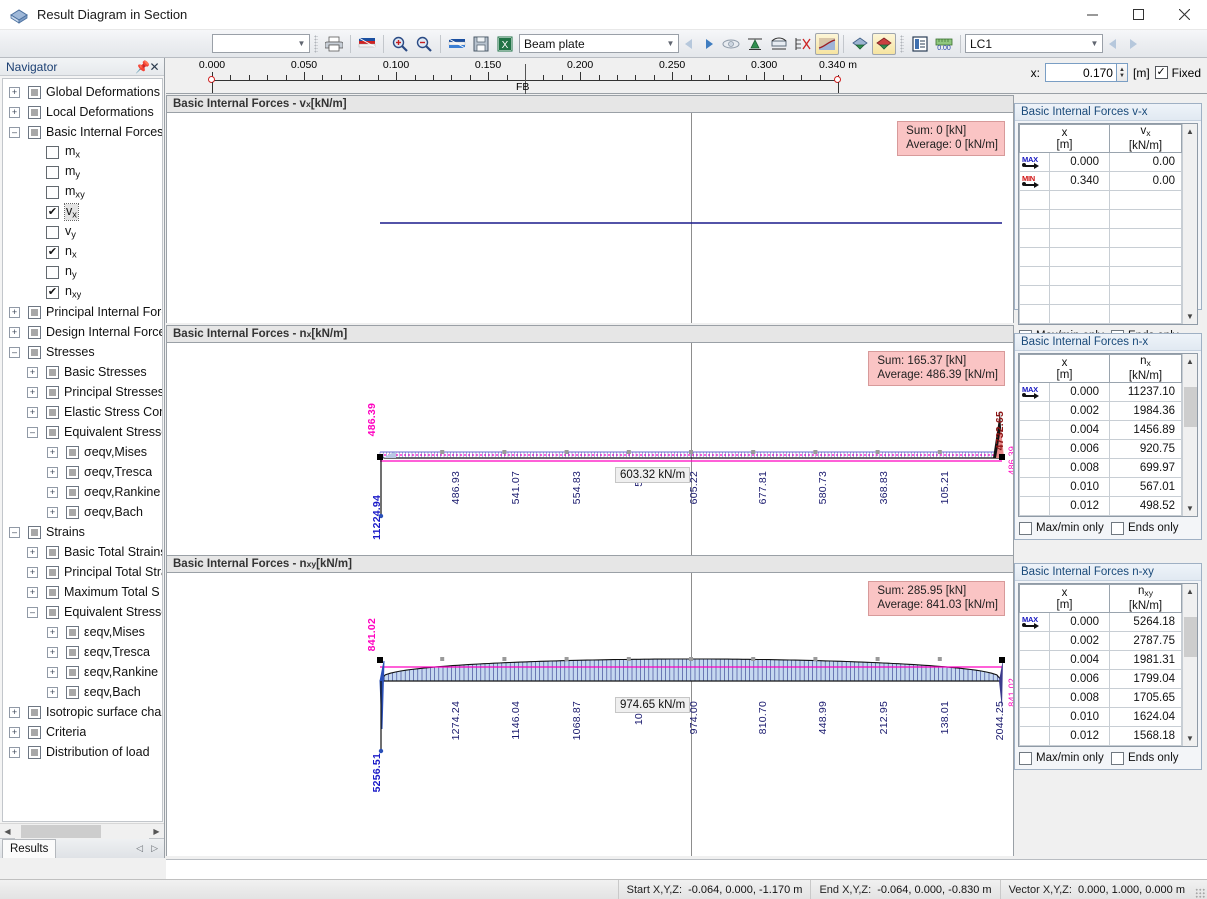  What do you see at coordinates (139, 848) in the screenshot?
I see `tab-prev-icon: ◁` at bounding box center [139, 848].